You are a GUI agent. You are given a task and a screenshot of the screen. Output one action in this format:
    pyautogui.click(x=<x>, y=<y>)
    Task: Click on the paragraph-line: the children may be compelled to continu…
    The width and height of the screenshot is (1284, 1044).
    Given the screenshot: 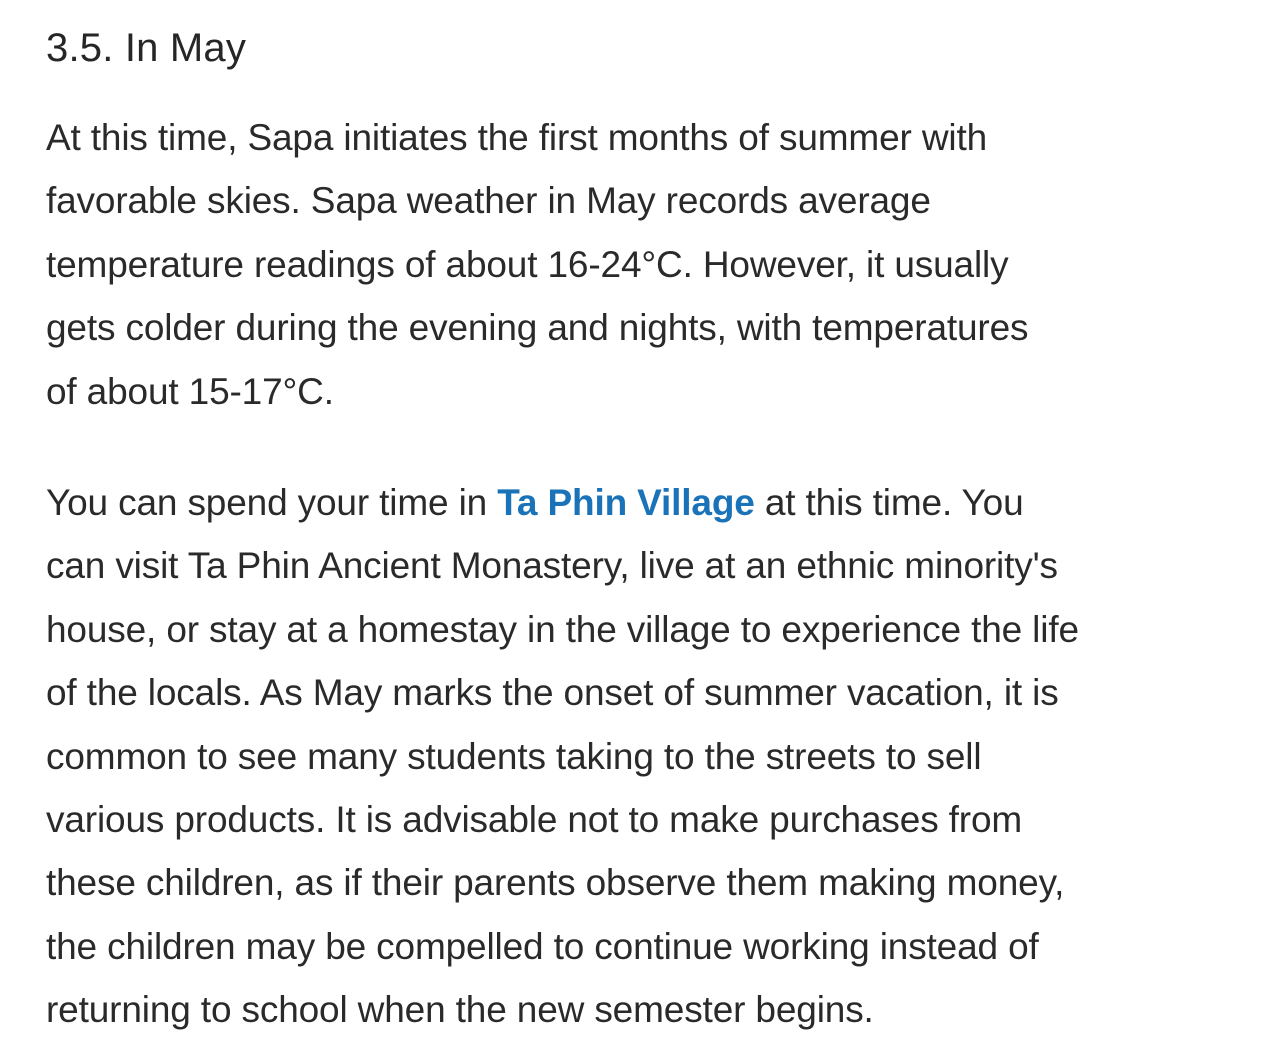 What is the action you would take?
    pyautogui.click(x=542, y=946)
    